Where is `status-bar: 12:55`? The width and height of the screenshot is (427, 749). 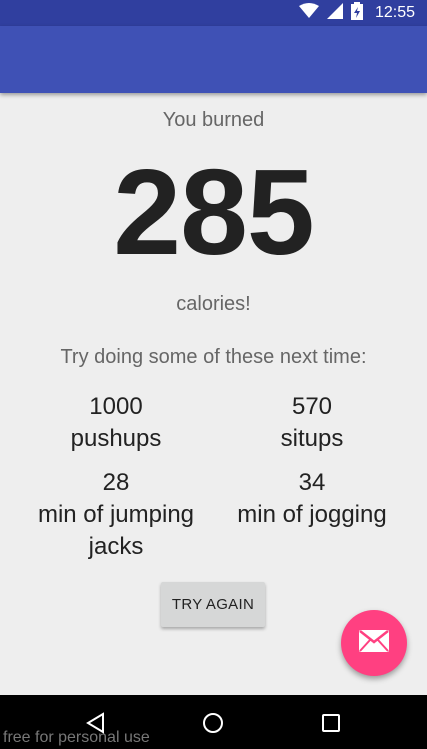
status-bar: 12:55 is located at coordinates (213, 13).